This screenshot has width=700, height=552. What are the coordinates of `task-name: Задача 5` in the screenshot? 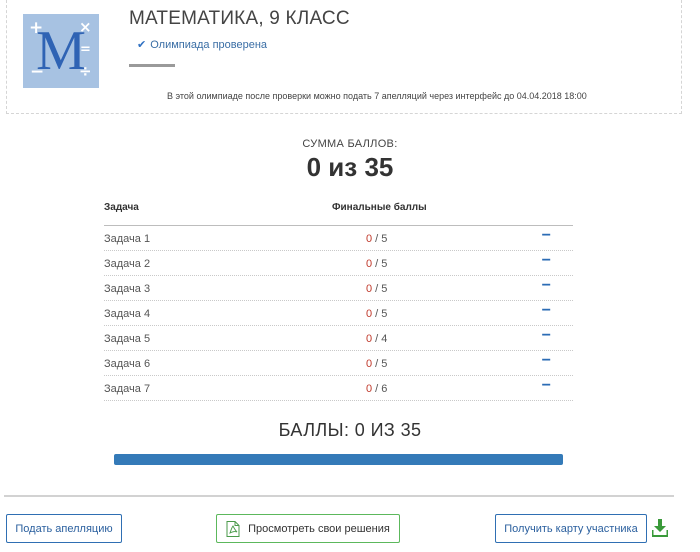 It's located at (127, 339).